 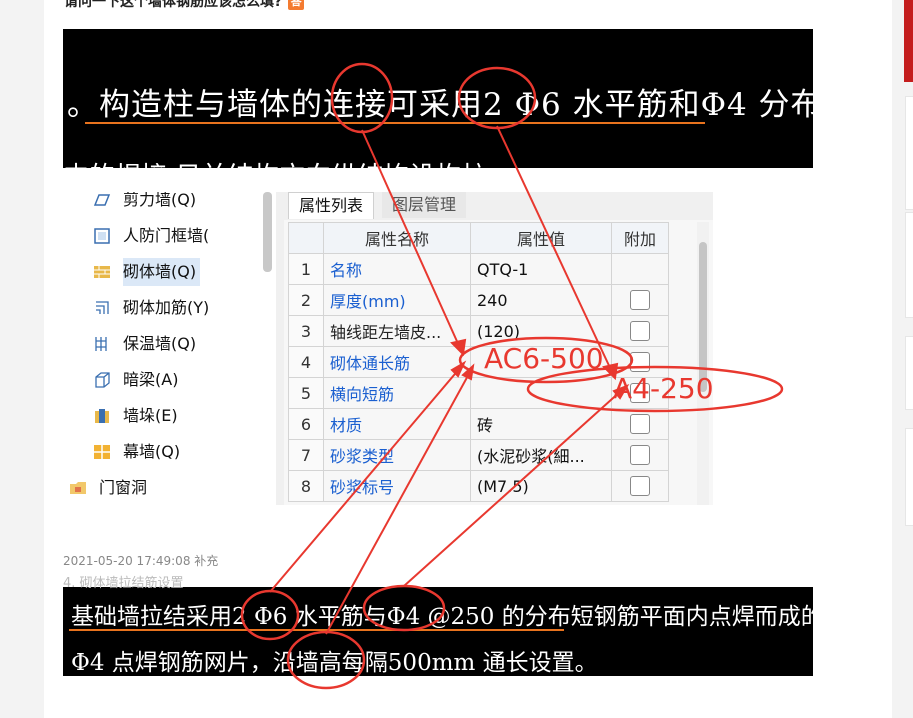 I want to click on tree-item-hidden-beam: 暗梁(A), so click(x=137, y=380).